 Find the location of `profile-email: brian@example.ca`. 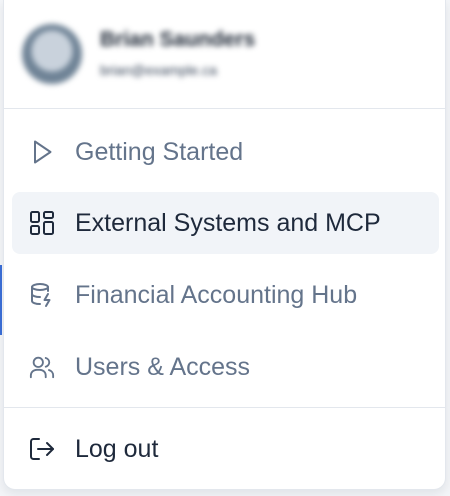

profile-email: brian@example.ca is located at coordinates (158, 70).